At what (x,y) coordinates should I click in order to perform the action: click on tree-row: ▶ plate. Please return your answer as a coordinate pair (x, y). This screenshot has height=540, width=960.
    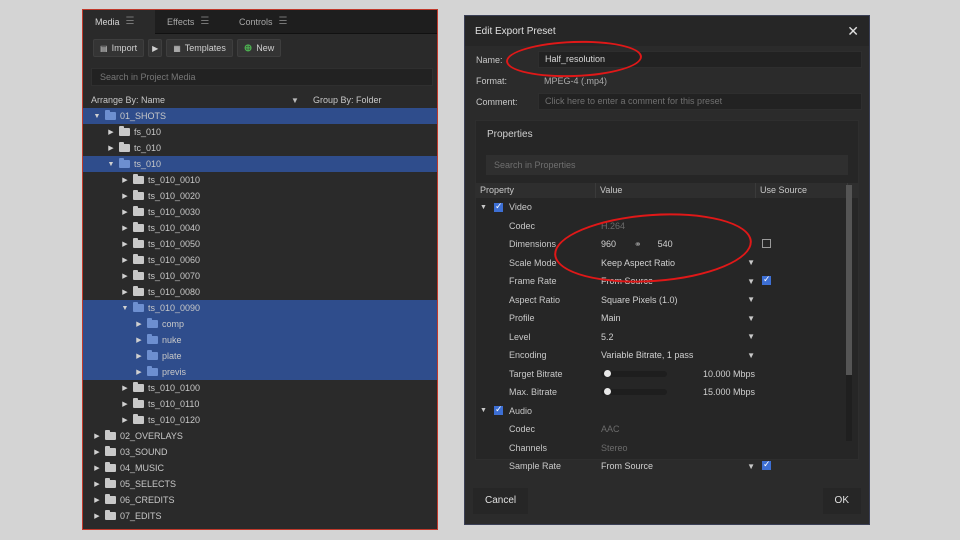
    Looking at the image, I should click on (260, 356).